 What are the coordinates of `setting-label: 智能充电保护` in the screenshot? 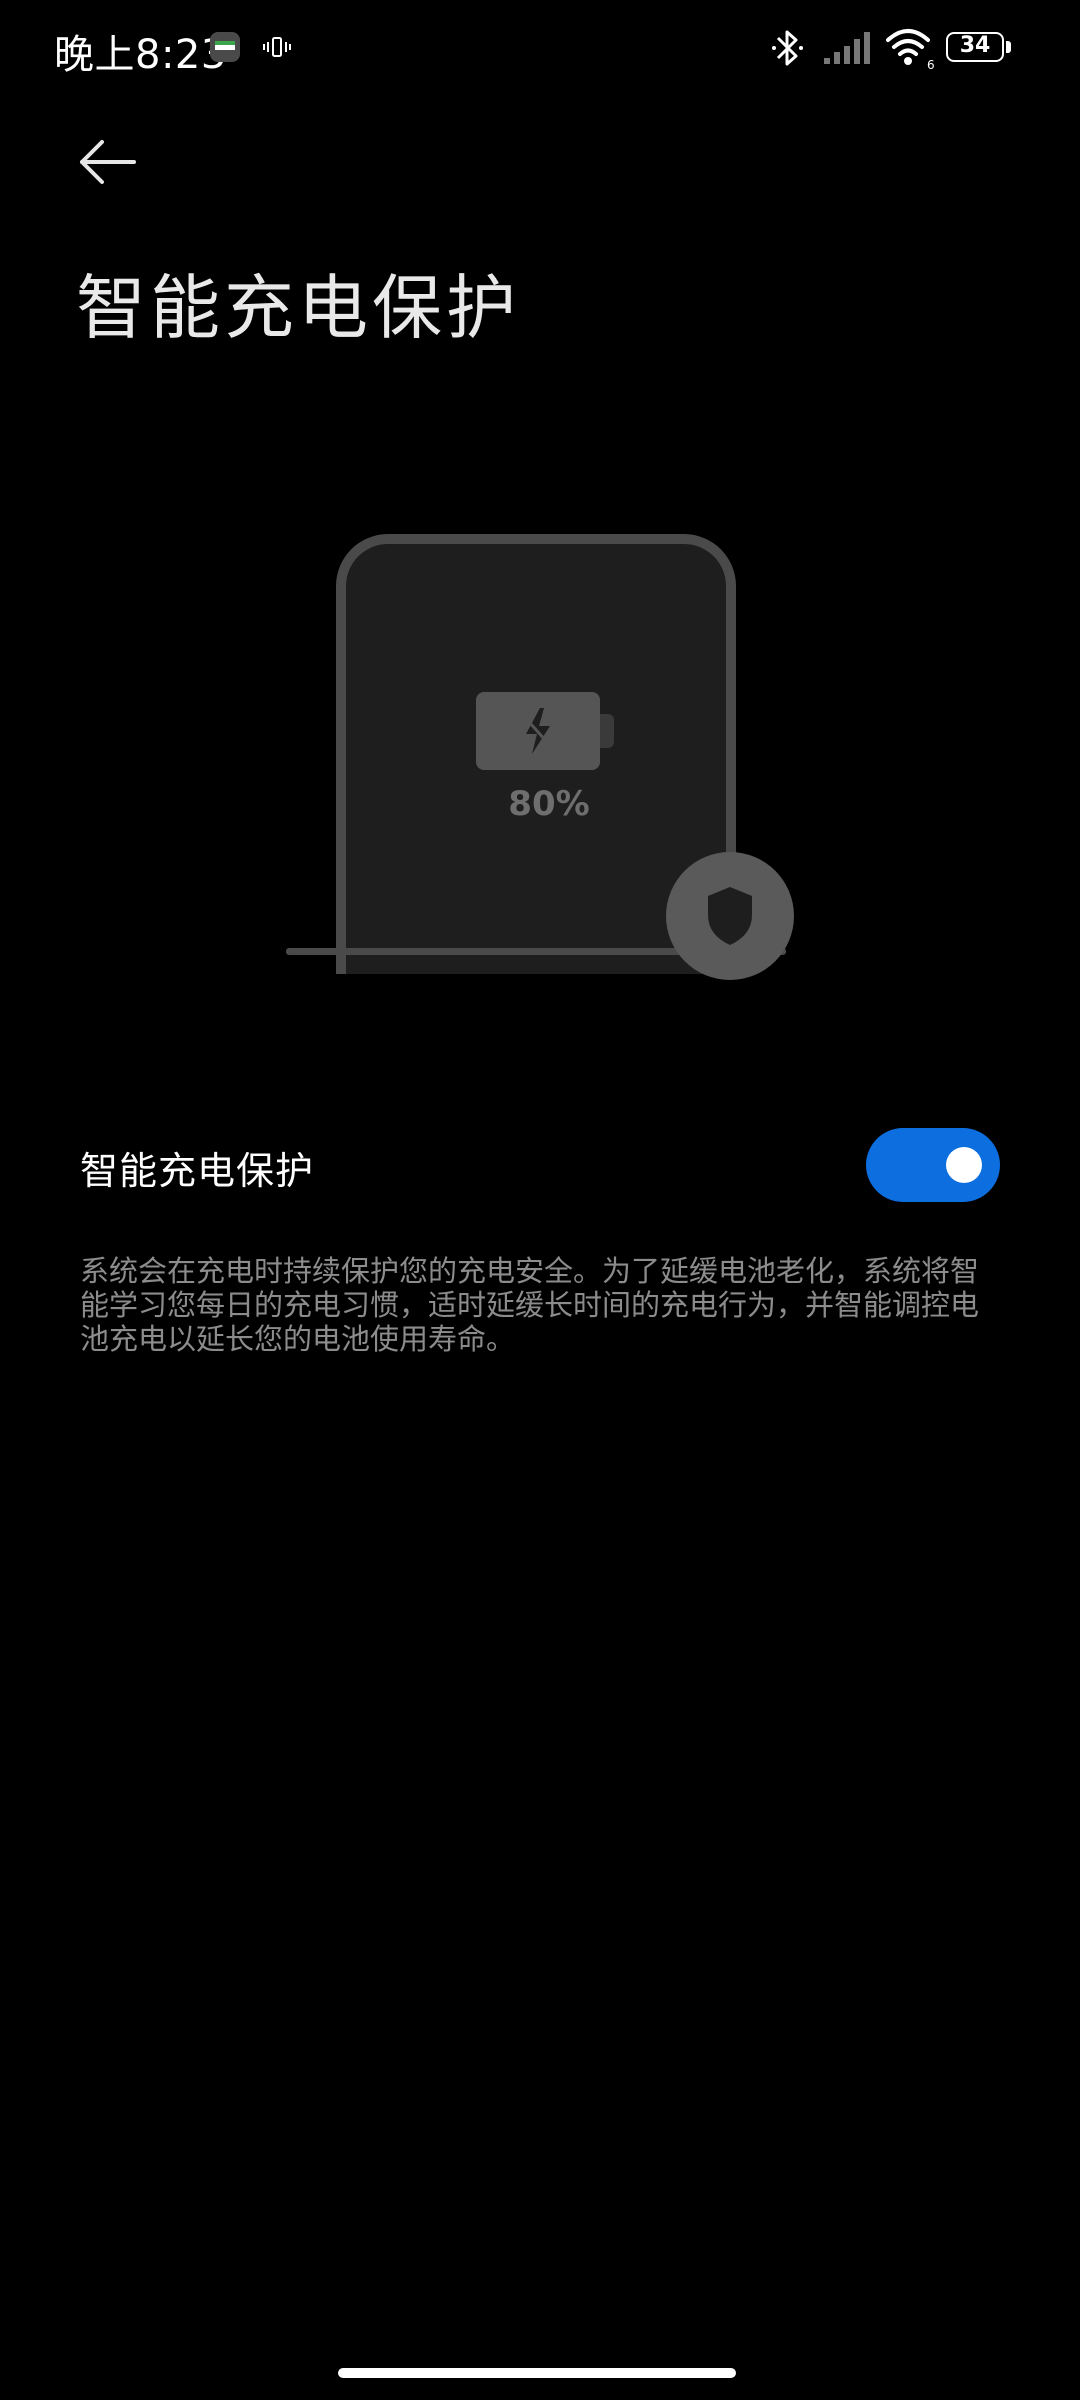 It's located at (197, 1171).